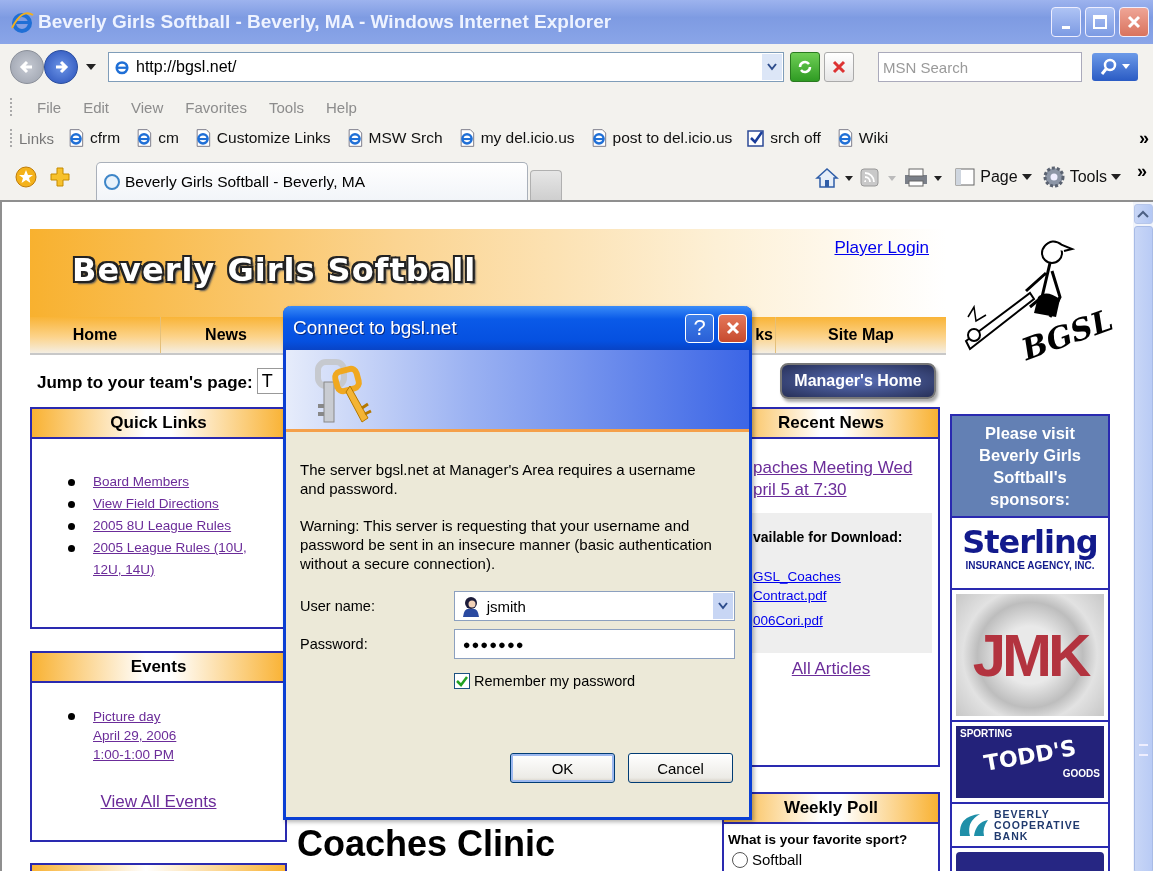 The width and height of the screenshot is (1153, 871). What do you see at coordinates (338, 606) in the screenshot?
I see `username-label: User name:` at bounding box center [338, 606].